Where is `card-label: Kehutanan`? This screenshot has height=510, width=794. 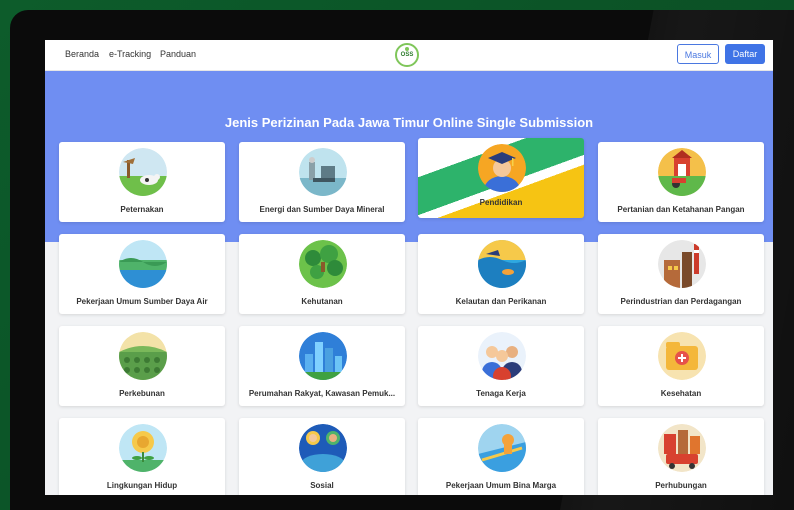
card-label: Kehutanan is located at coordinates (322, 301).